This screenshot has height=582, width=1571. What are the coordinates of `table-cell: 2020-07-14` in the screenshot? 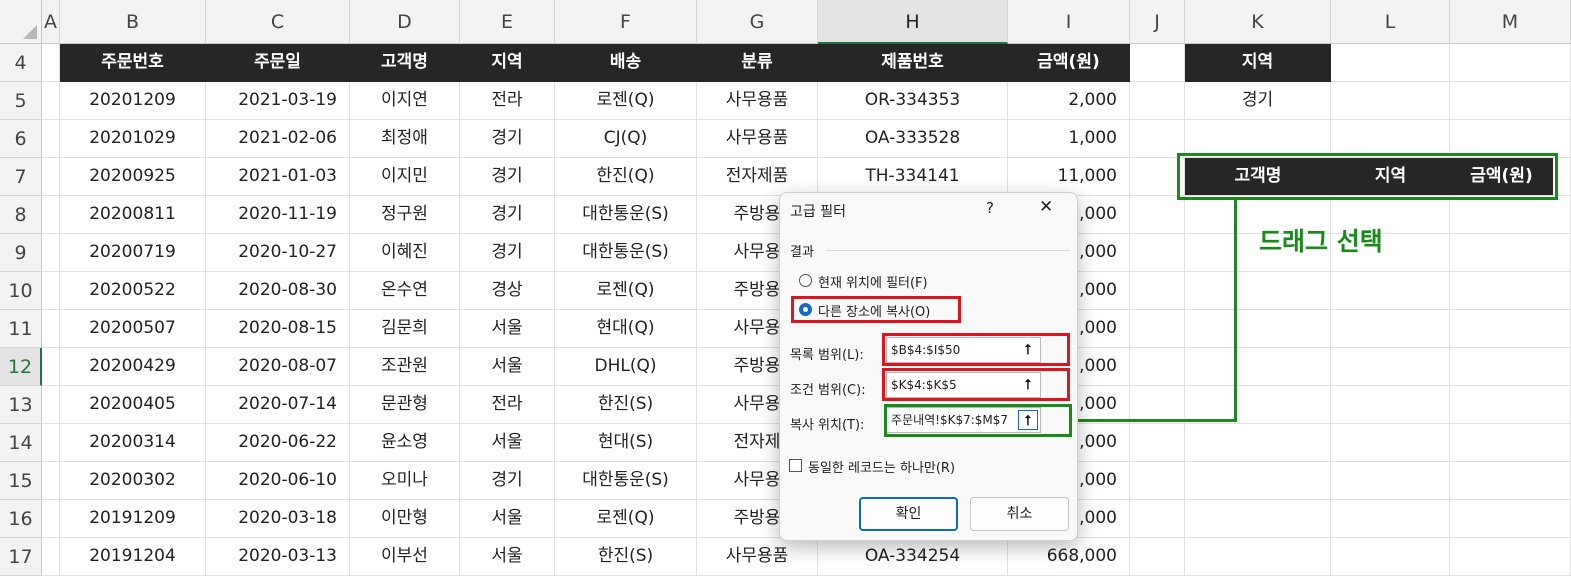 It's located at (278, 405).